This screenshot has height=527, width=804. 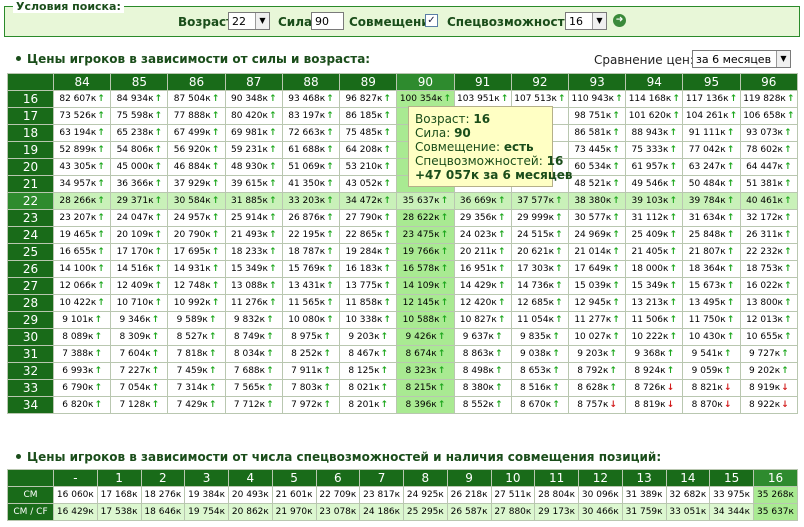 I want to click on price-cell: 25 848к, so click(x=711, y=235).